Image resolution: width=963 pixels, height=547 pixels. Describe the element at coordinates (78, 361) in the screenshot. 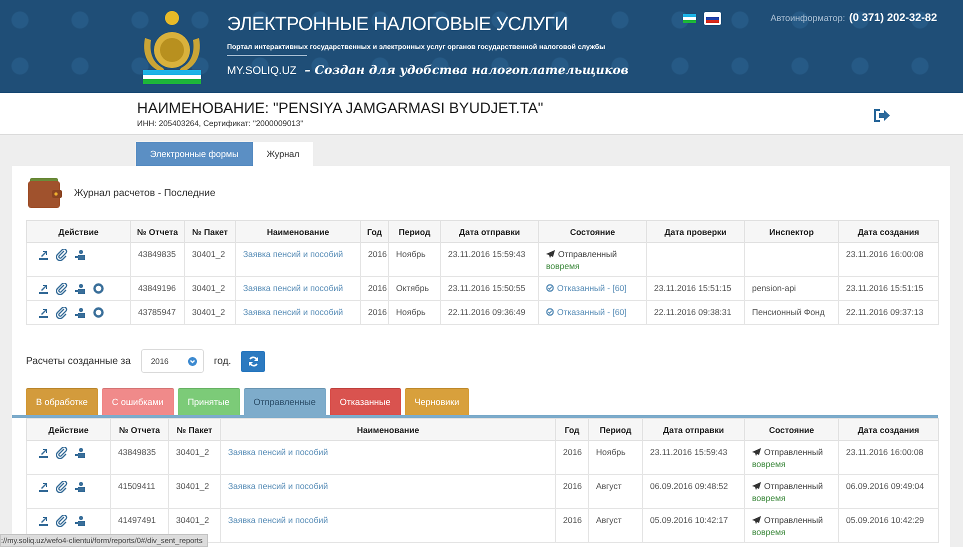

I see `filter-label: Расчеты созданные за` at that location.